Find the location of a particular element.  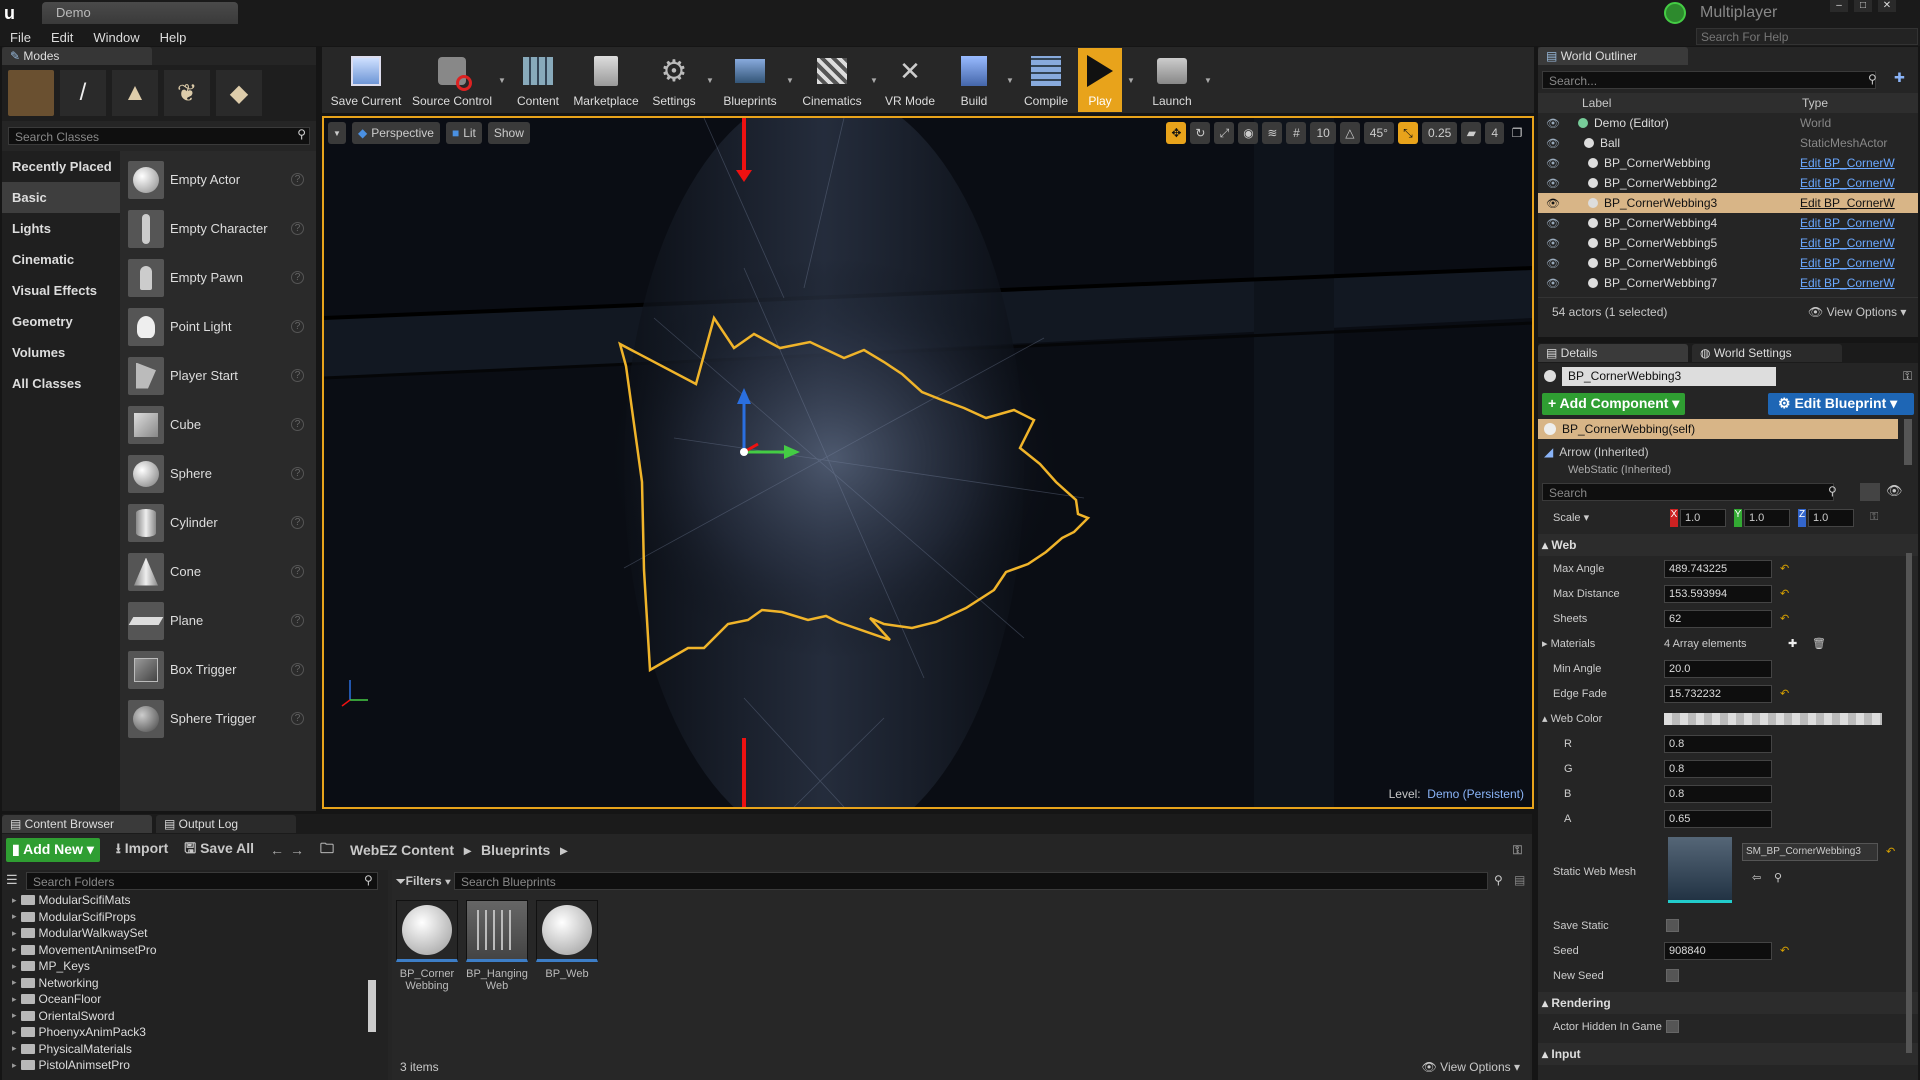

settings-button: ⚙ Settings is located at coordinates (674, 80).